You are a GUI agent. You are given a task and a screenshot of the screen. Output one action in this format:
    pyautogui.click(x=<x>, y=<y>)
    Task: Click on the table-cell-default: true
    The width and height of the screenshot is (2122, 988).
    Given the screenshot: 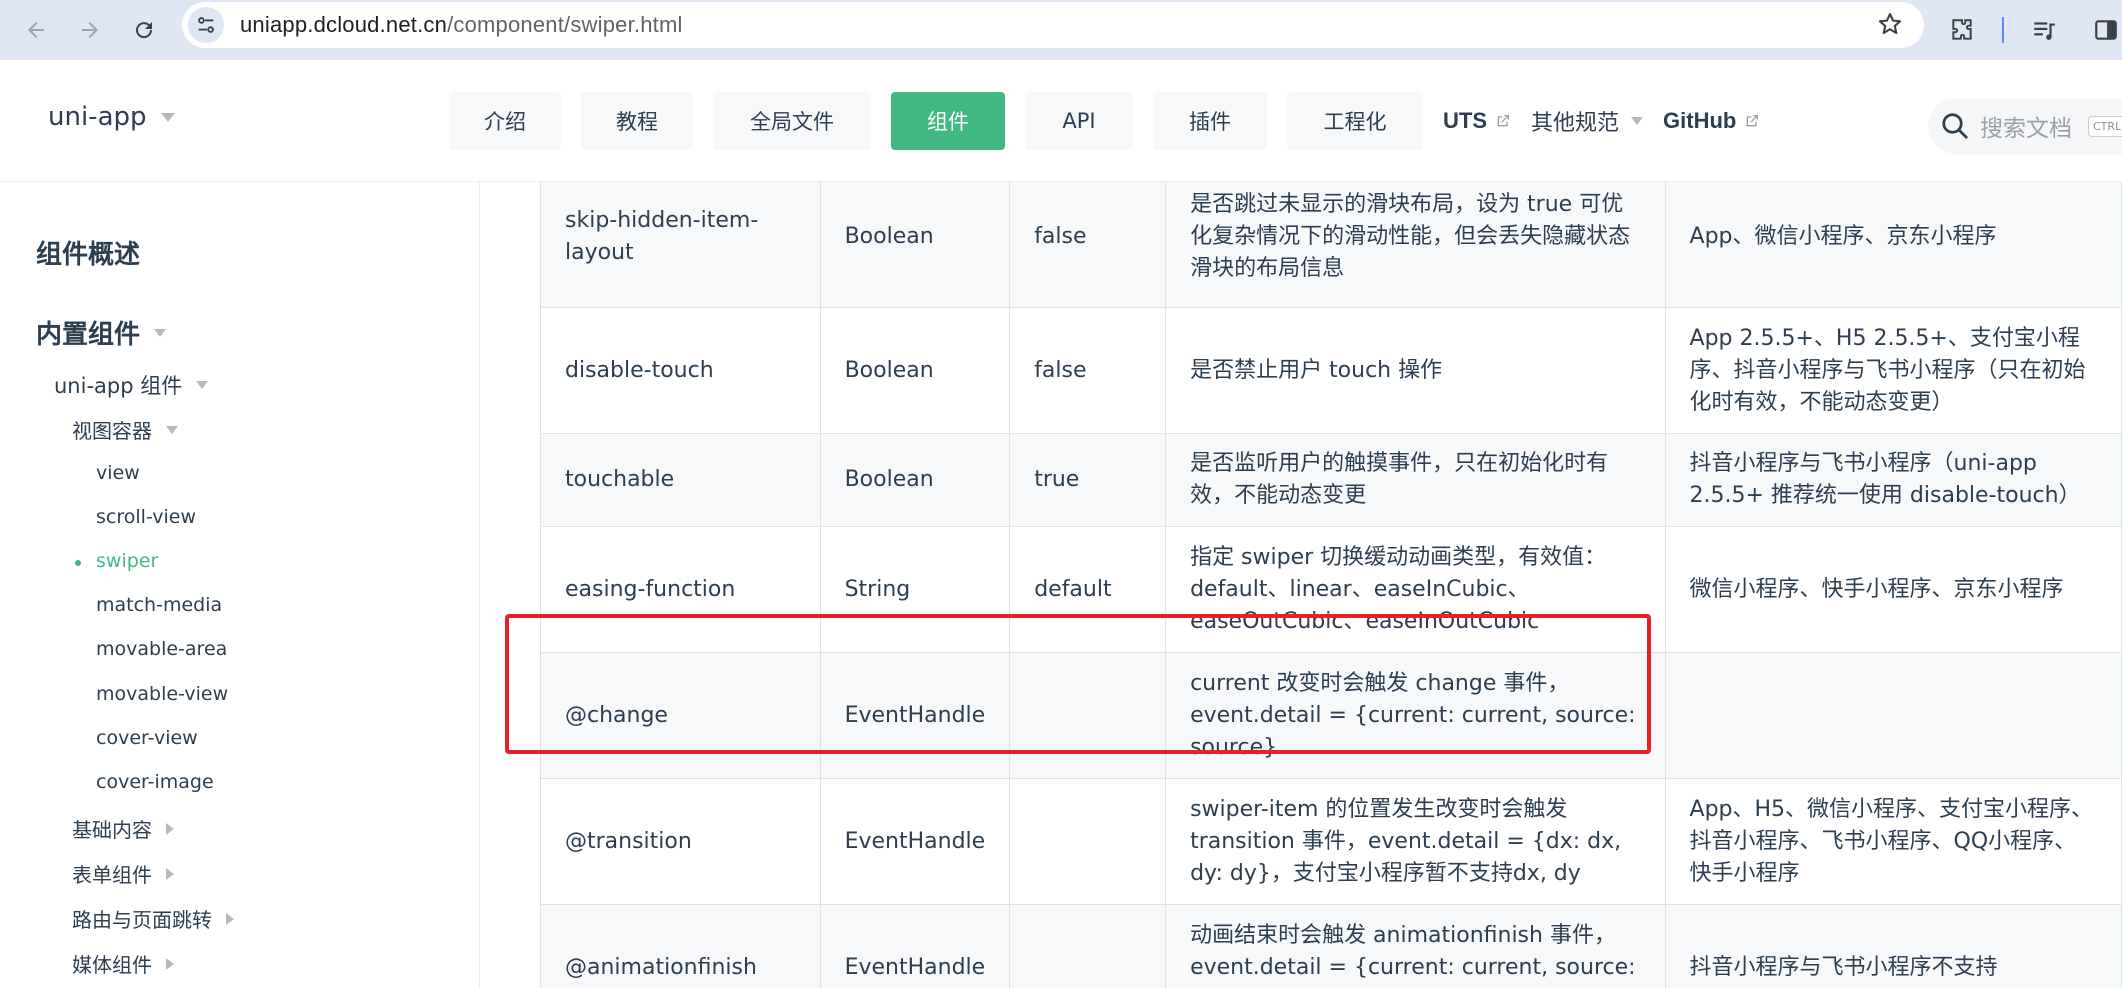 What is the action you would take?
    pyautogui.click(x=1088, y=480)
    